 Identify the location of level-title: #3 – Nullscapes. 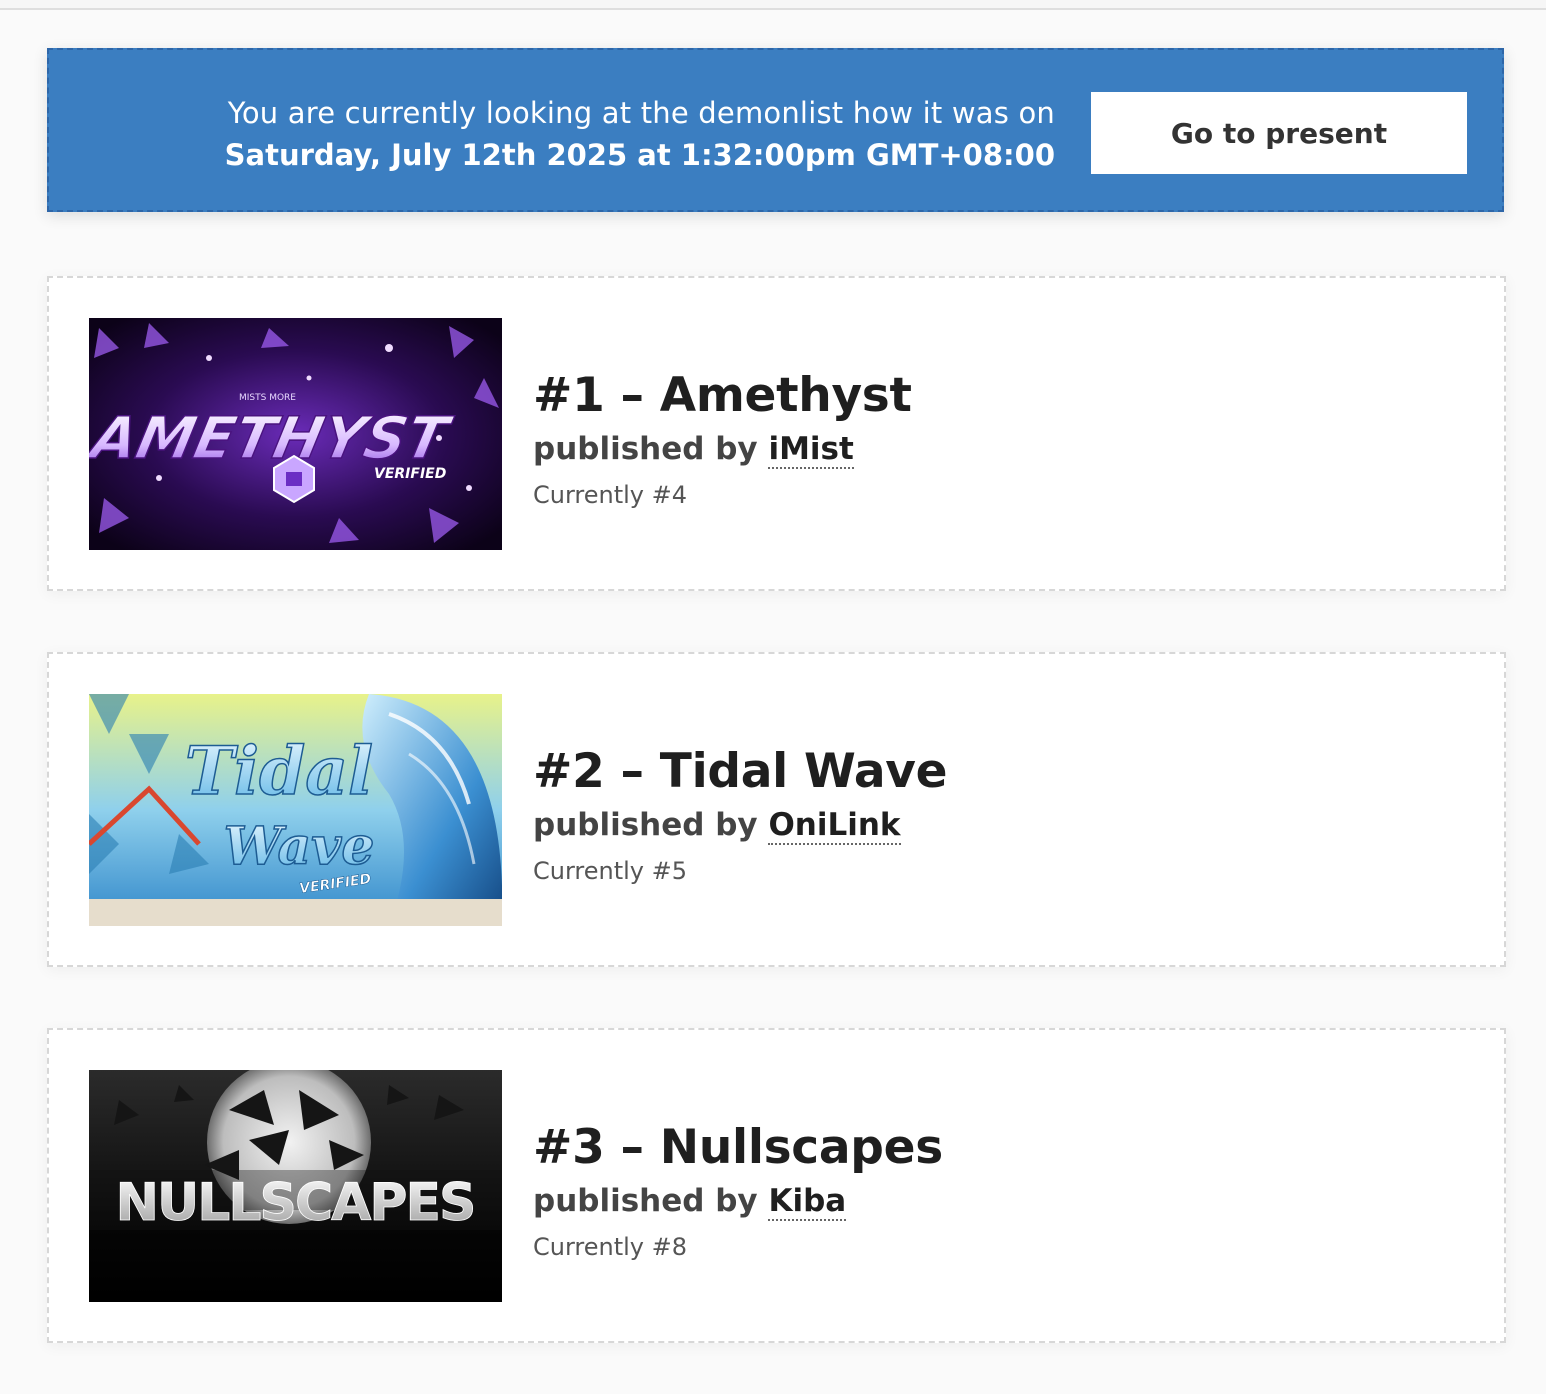
(738, 1148).